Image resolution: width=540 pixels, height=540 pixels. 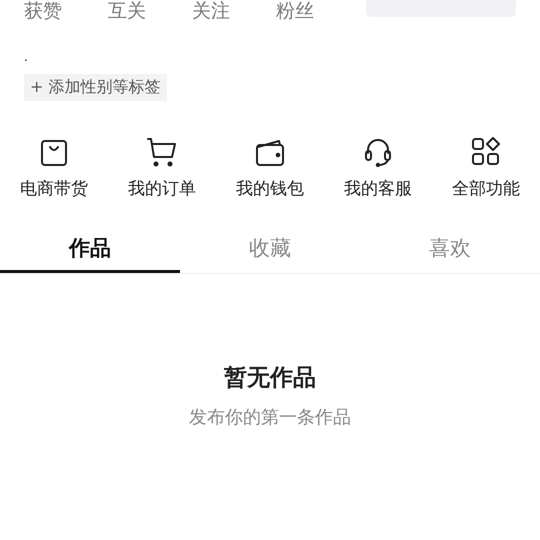 What do you see at coordinates (318, 11) in the screenshot?
I see `stat-label: 粉丝` at bounding box center [318, 11].